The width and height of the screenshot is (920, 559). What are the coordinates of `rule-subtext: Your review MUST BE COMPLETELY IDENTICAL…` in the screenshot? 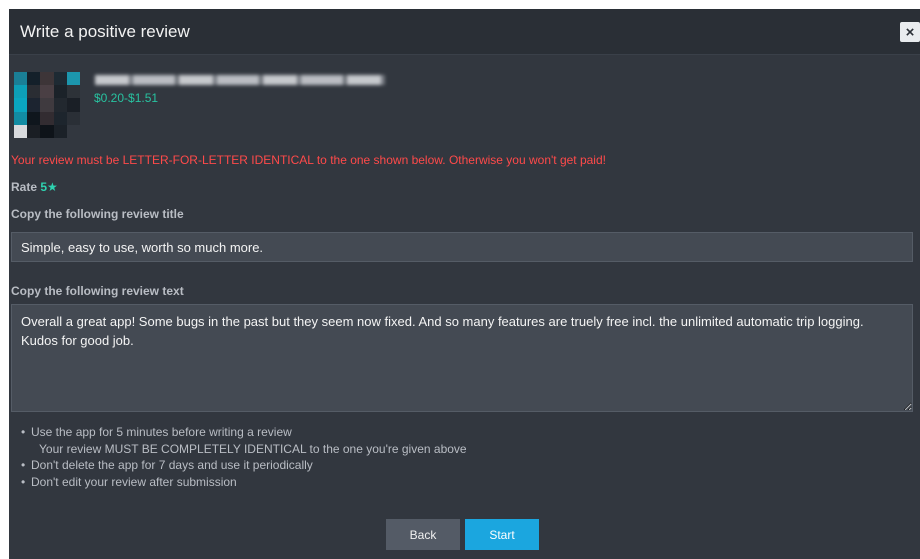 It's located at (249, 449).